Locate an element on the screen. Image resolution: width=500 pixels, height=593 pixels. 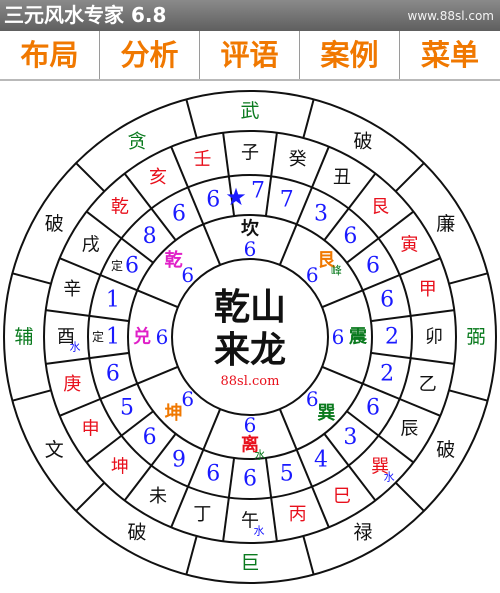
mountain-label: 甲 is located at coordinates (428, 289).